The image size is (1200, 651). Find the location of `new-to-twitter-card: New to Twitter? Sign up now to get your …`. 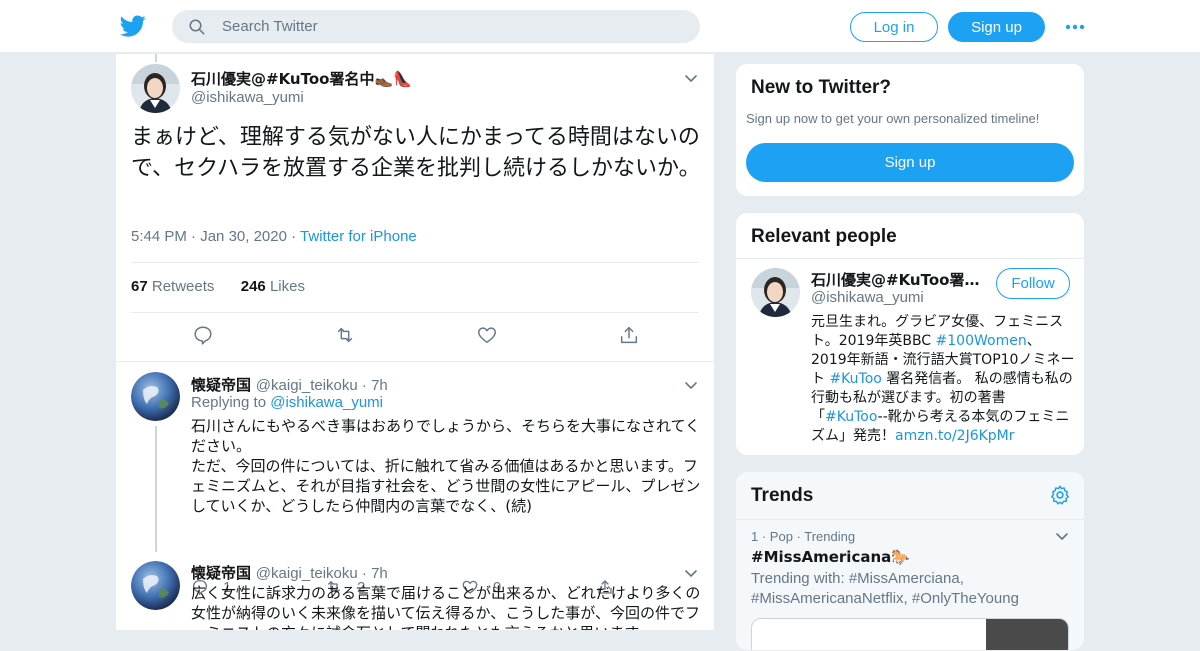

new-to-twitter-card: New to Twitter? Sign up now to get your … is located at coordinates (910, 130).